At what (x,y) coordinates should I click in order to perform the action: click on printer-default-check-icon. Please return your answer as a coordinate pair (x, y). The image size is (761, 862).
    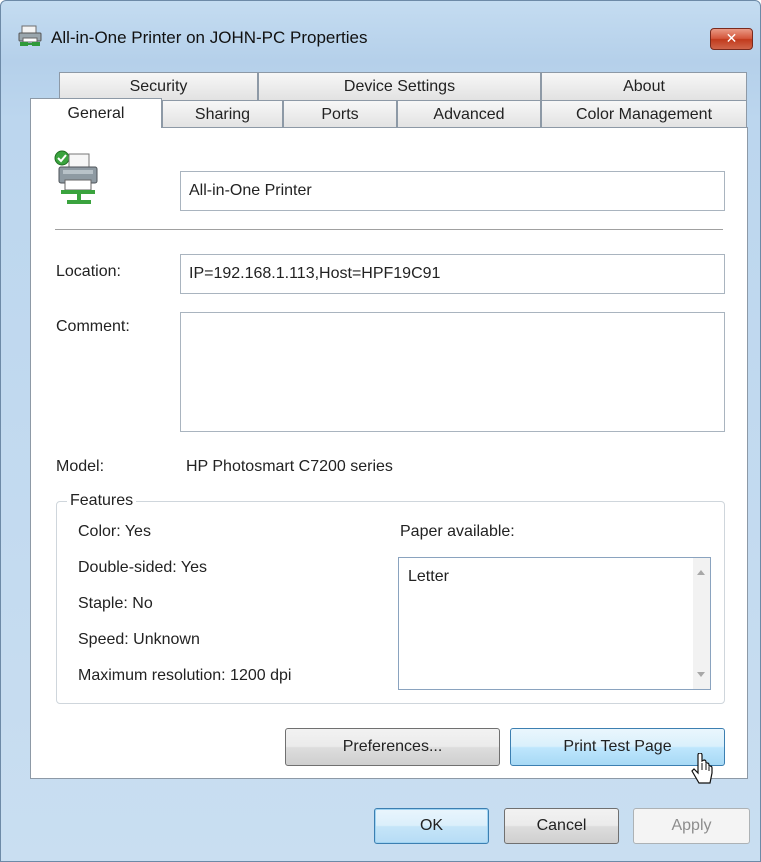
    Looking at the image, I should click on (76, 177).